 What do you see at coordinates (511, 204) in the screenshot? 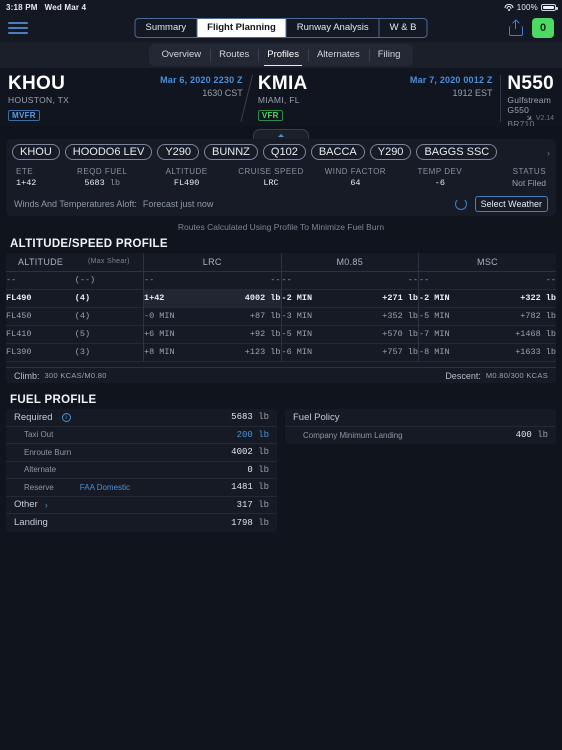
I see `select-weather-button: Select Weather` at bounding box center [511, 204].